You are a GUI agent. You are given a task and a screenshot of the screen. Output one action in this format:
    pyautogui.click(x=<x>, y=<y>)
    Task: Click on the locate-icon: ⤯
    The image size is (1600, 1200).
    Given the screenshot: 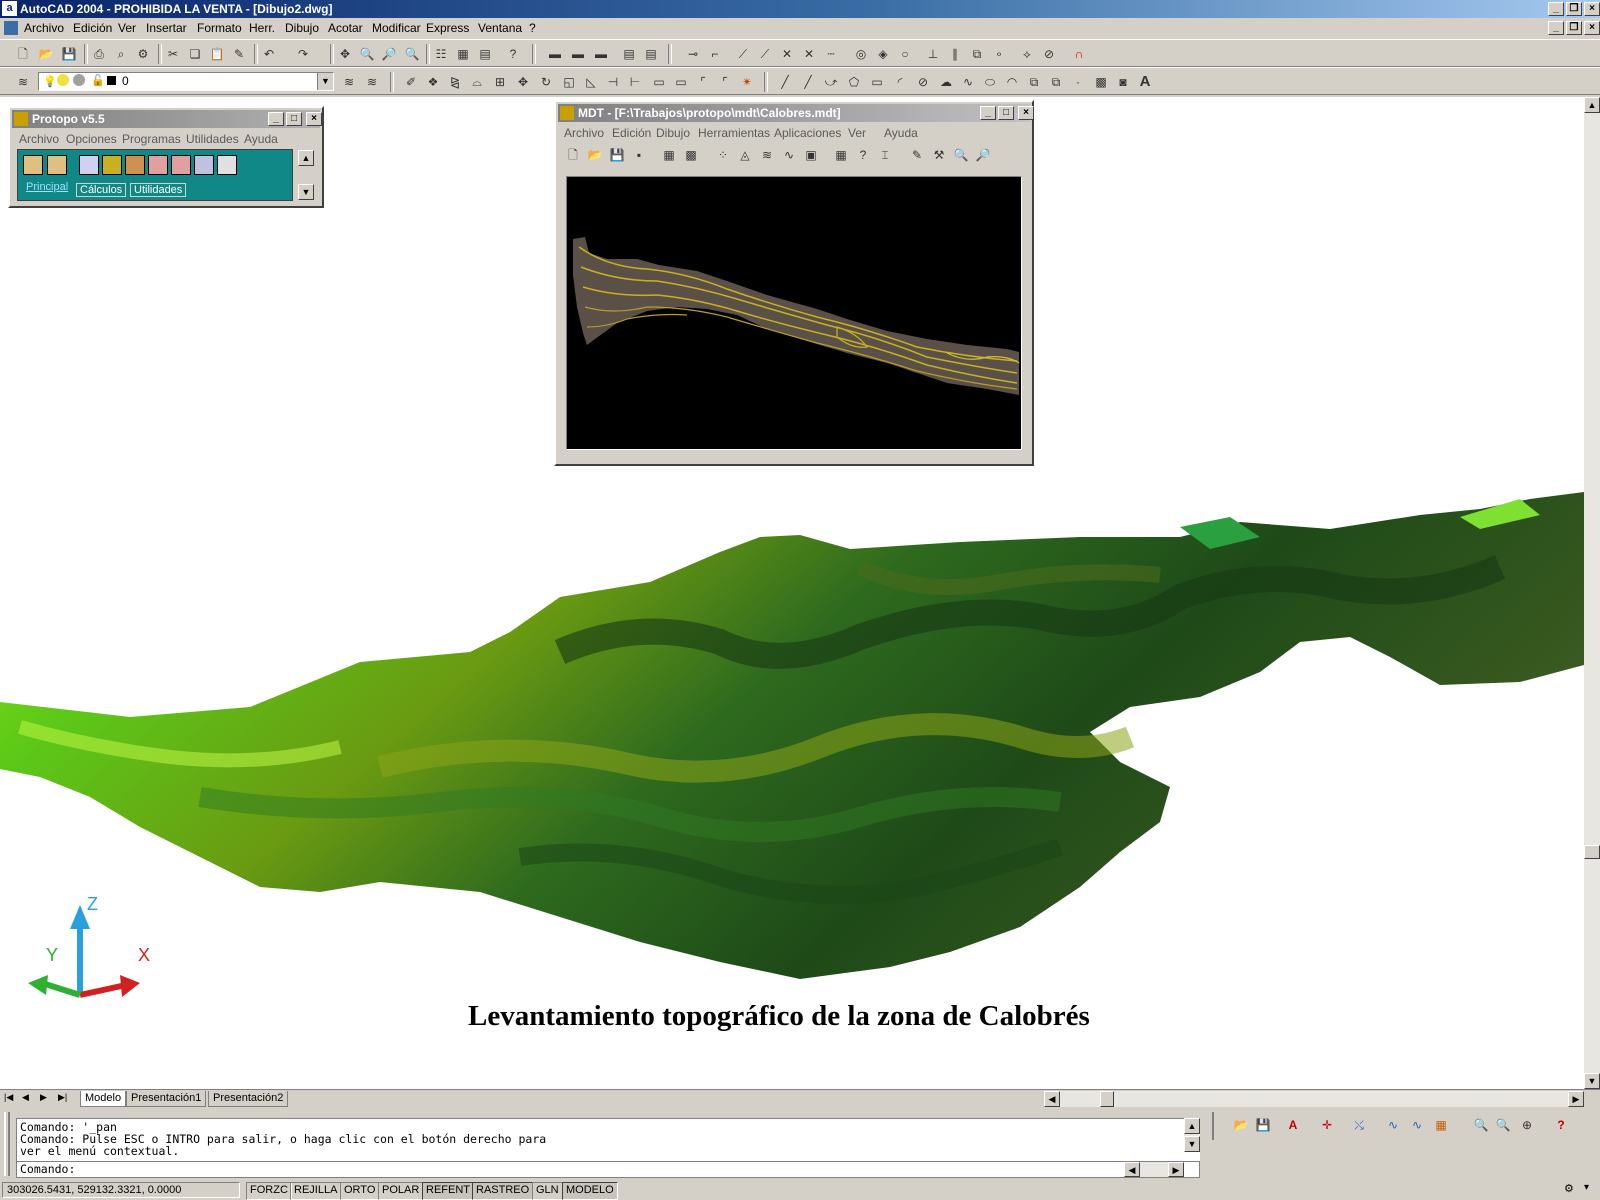 What is the action you would take?
    pyautogui.click(x=1359, y=1125)
    